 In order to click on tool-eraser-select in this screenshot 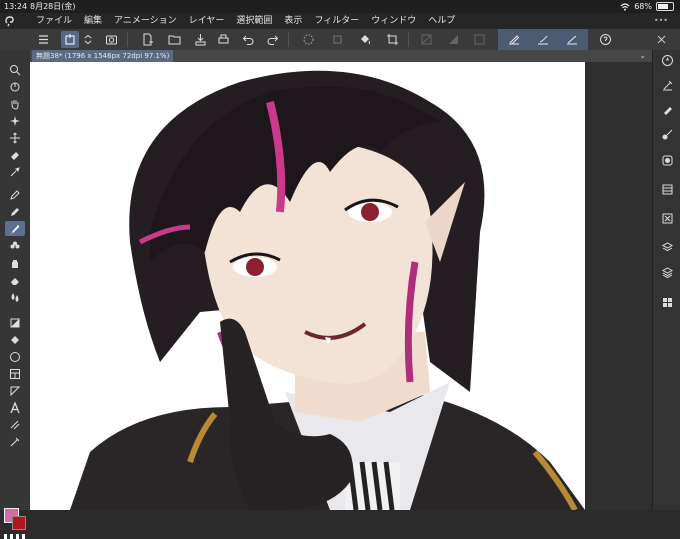, I will do `click(15, 154)`.